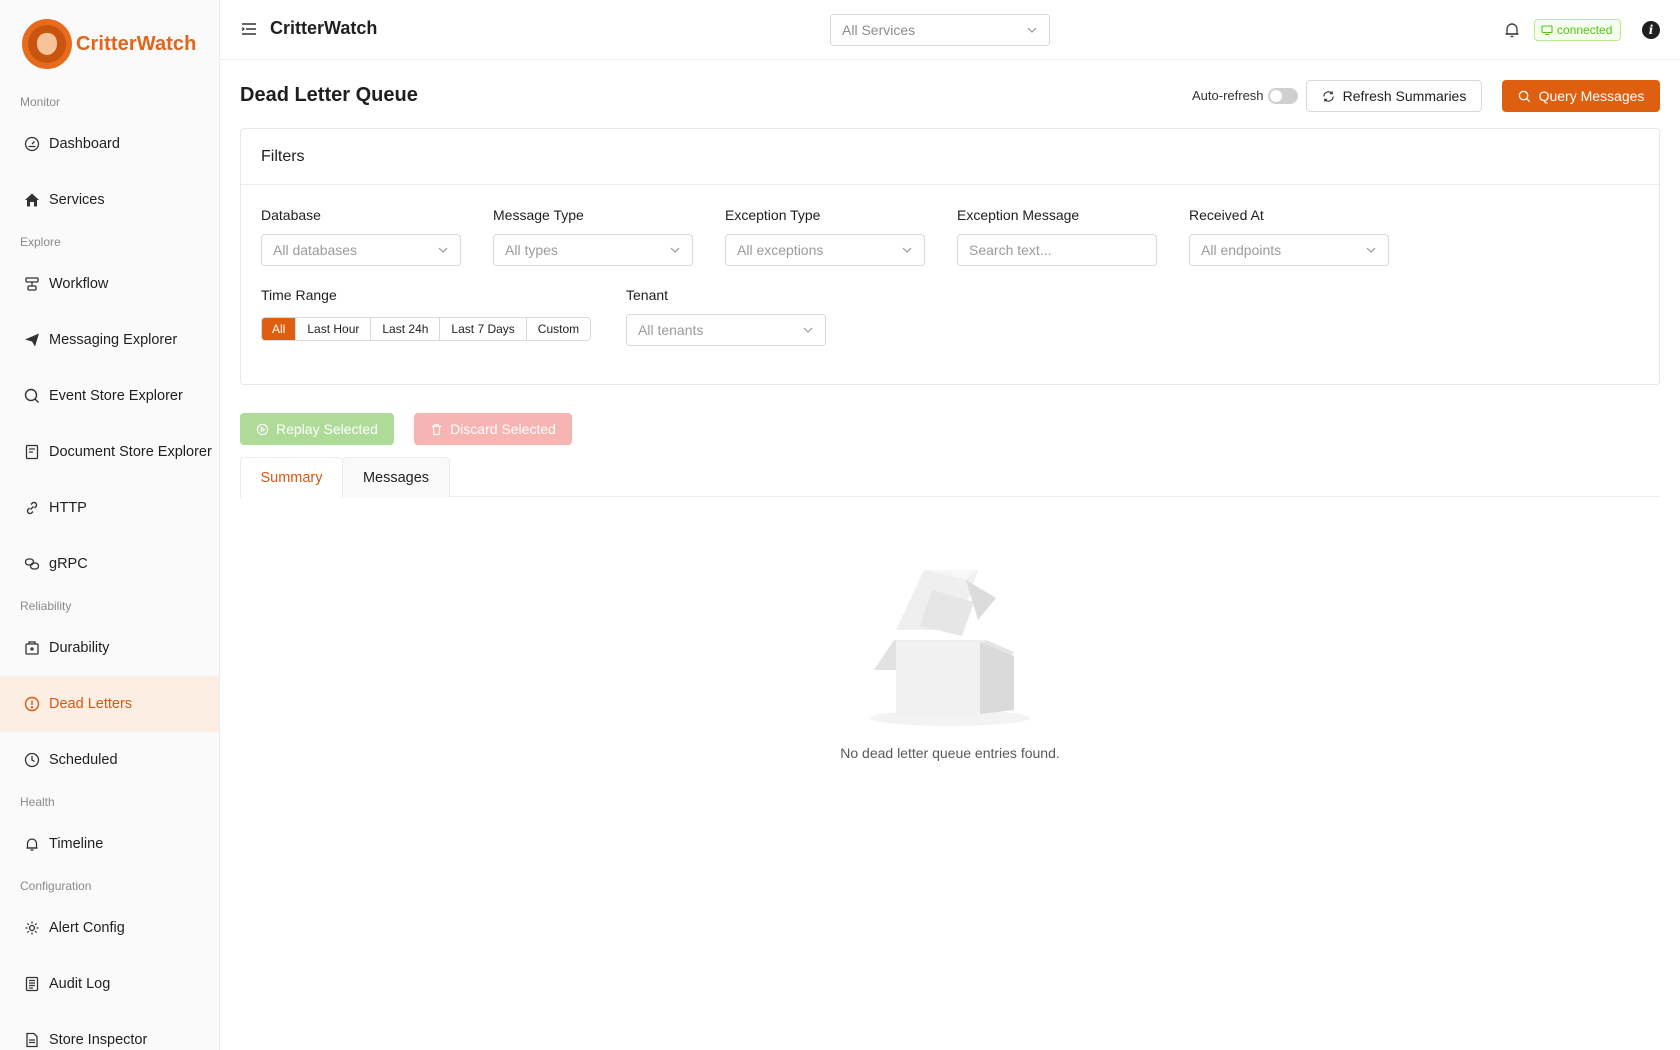 This screenshot has width=1680, height=1050. What do you see at coordinates (1228, 95) in the screenshot?
I see `auto-refresh-label: Auto-refresh` at bounding box center [1228, 95].